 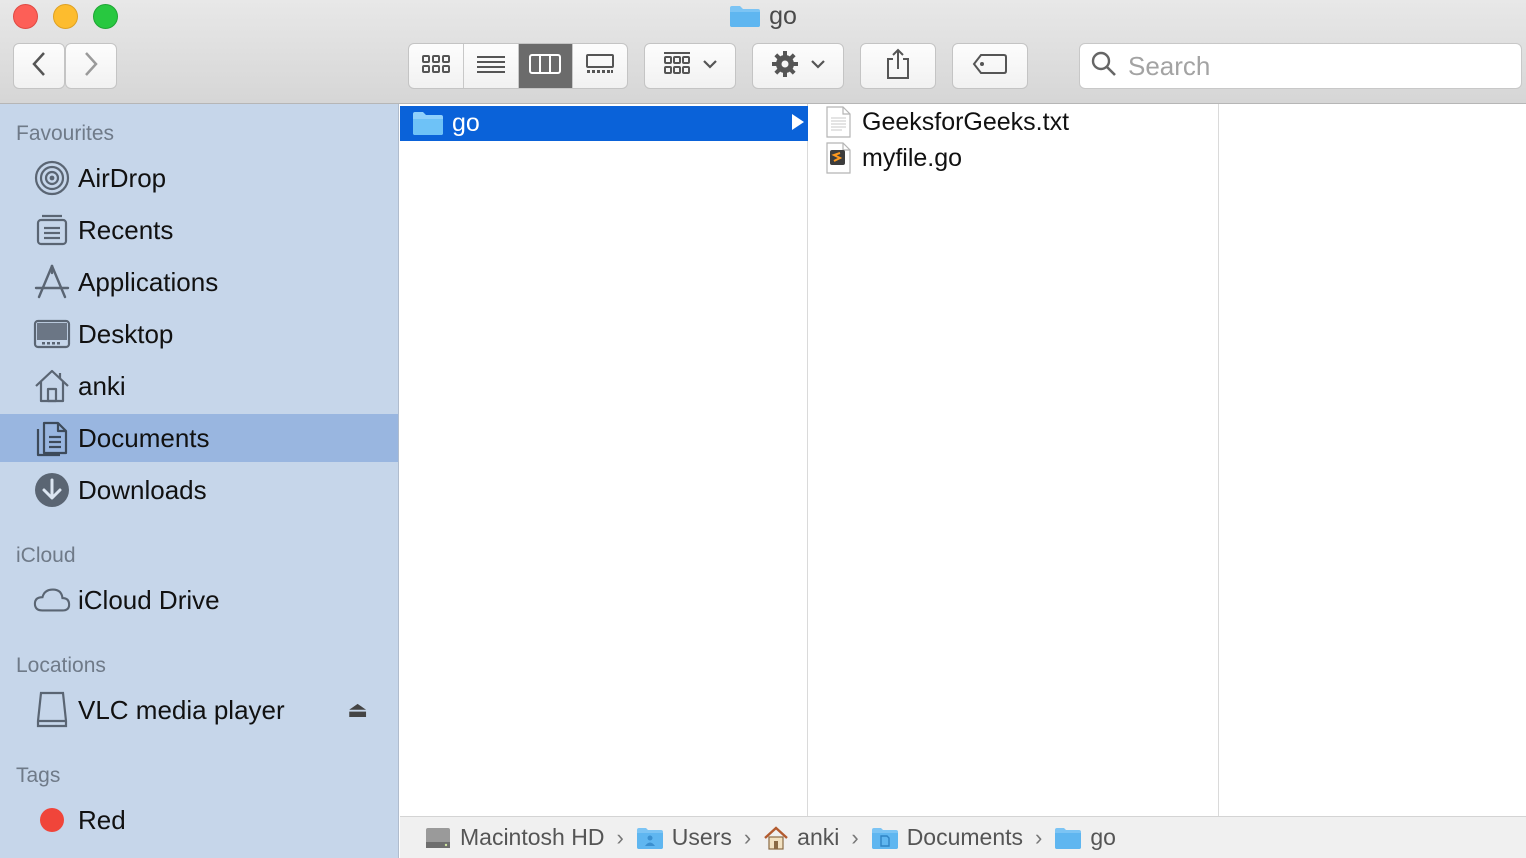 I want to click on action-menu-button, so click(x=798, y=66).